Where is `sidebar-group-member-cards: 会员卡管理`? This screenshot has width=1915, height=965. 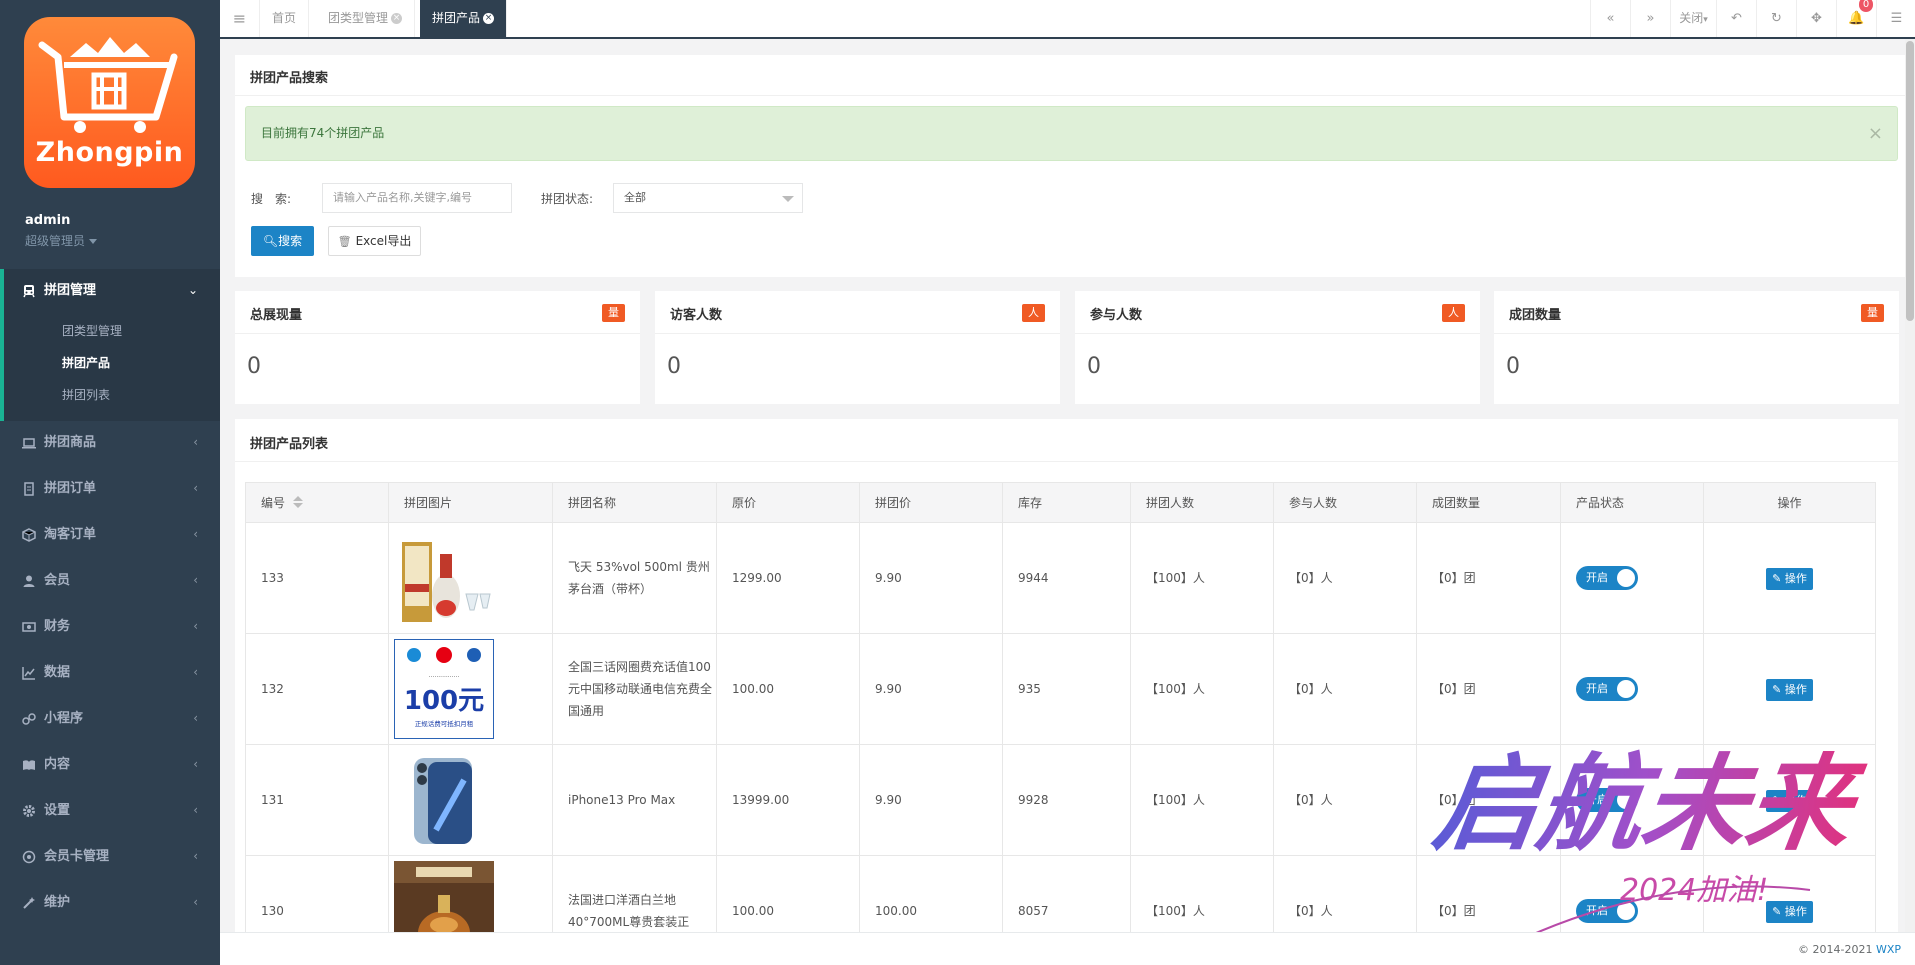
sidebar-group-member-cards: 会员卡管理 is located at coordinates (65, 857).